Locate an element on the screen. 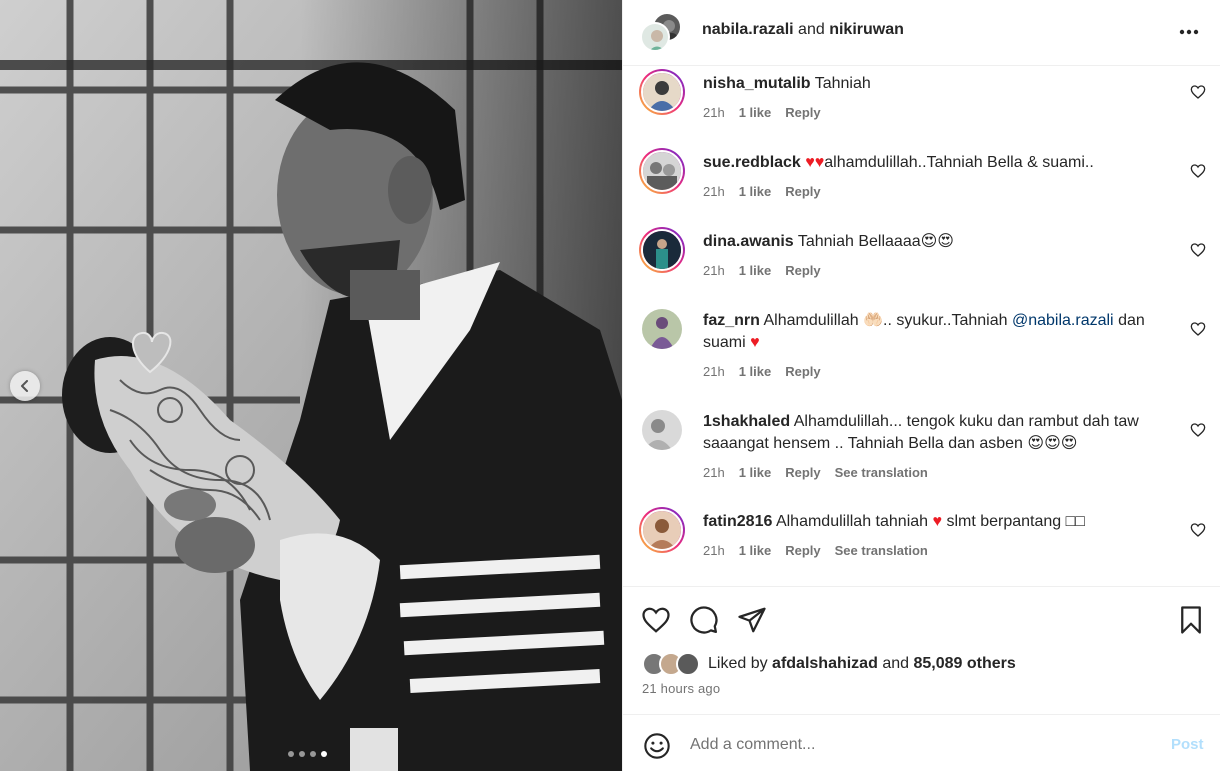 Image resolution: width=1220 pixels, height=771 pixels. liked-by-text: Liked by afdalshahizad and 85,089 others is located at coordinates (862, 664).